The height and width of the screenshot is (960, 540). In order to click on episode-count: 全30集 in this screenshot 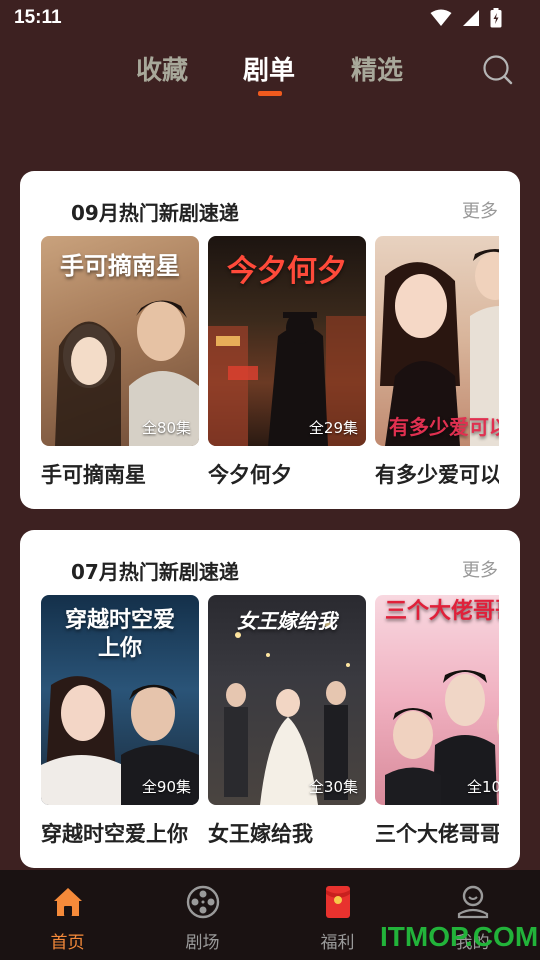, I will do `click(333, 787)`.